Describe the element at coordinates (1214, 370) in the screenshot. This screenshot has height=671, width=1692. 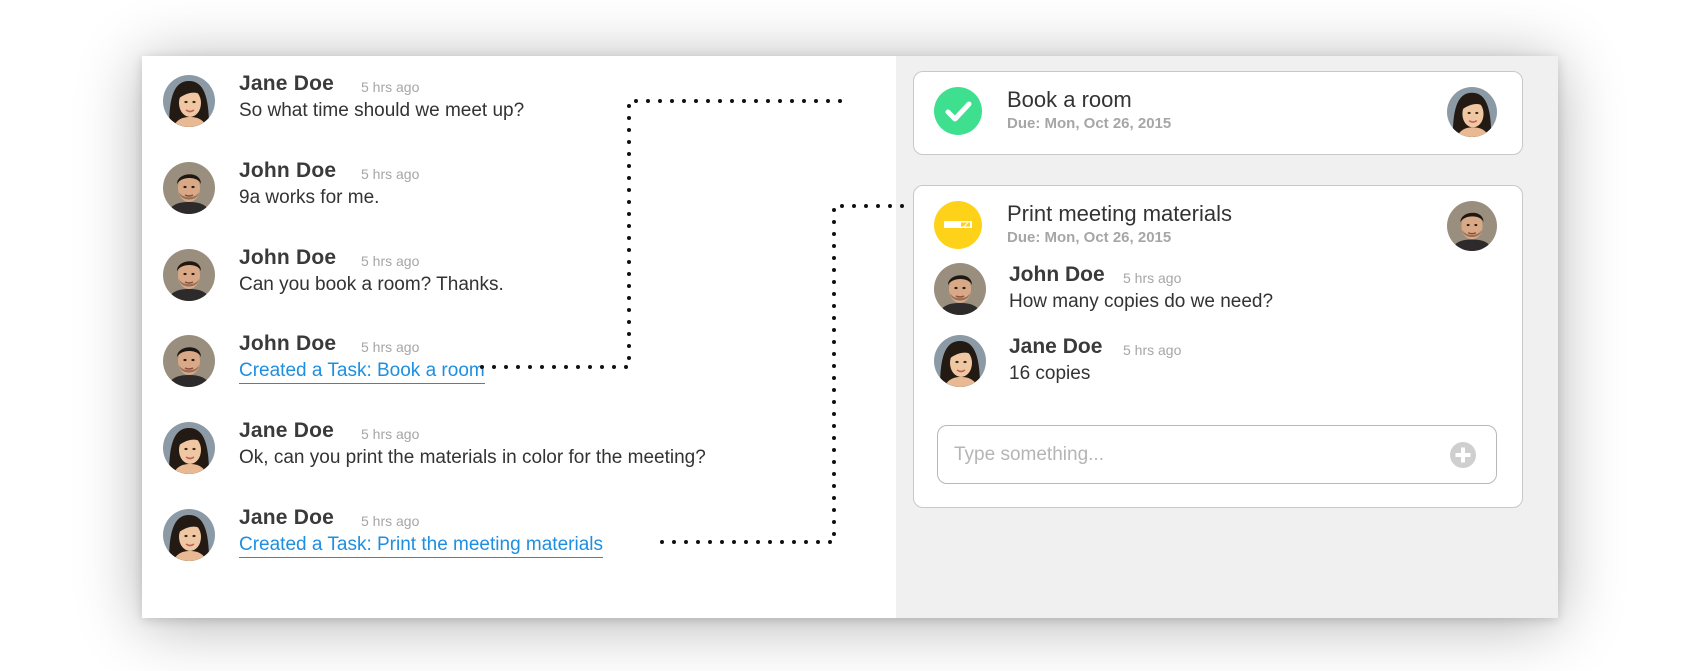
I see `task-comment: Jane Doe 5 hrs ago 16 copies` at that location.